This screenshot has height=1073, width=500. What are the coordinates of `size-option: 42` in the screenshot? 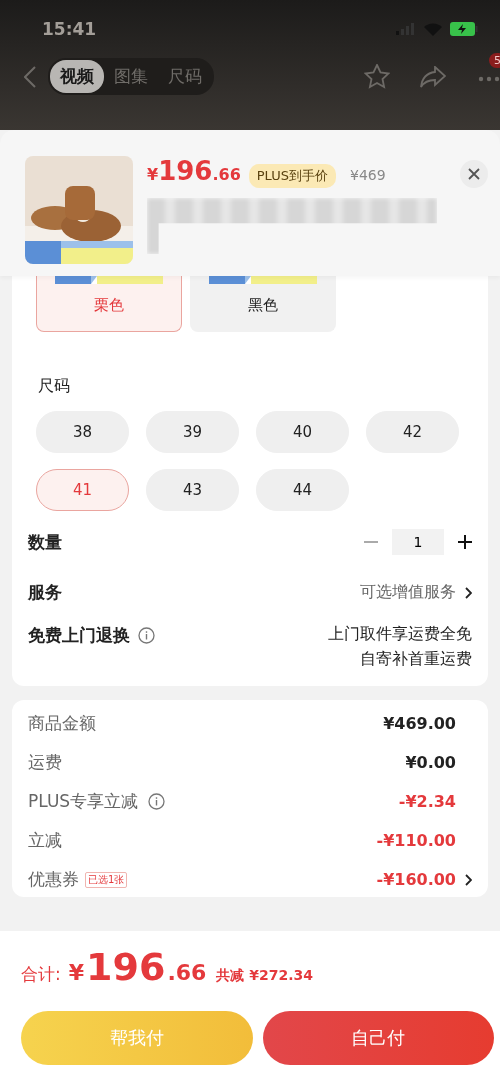 It's located at (412, 432).